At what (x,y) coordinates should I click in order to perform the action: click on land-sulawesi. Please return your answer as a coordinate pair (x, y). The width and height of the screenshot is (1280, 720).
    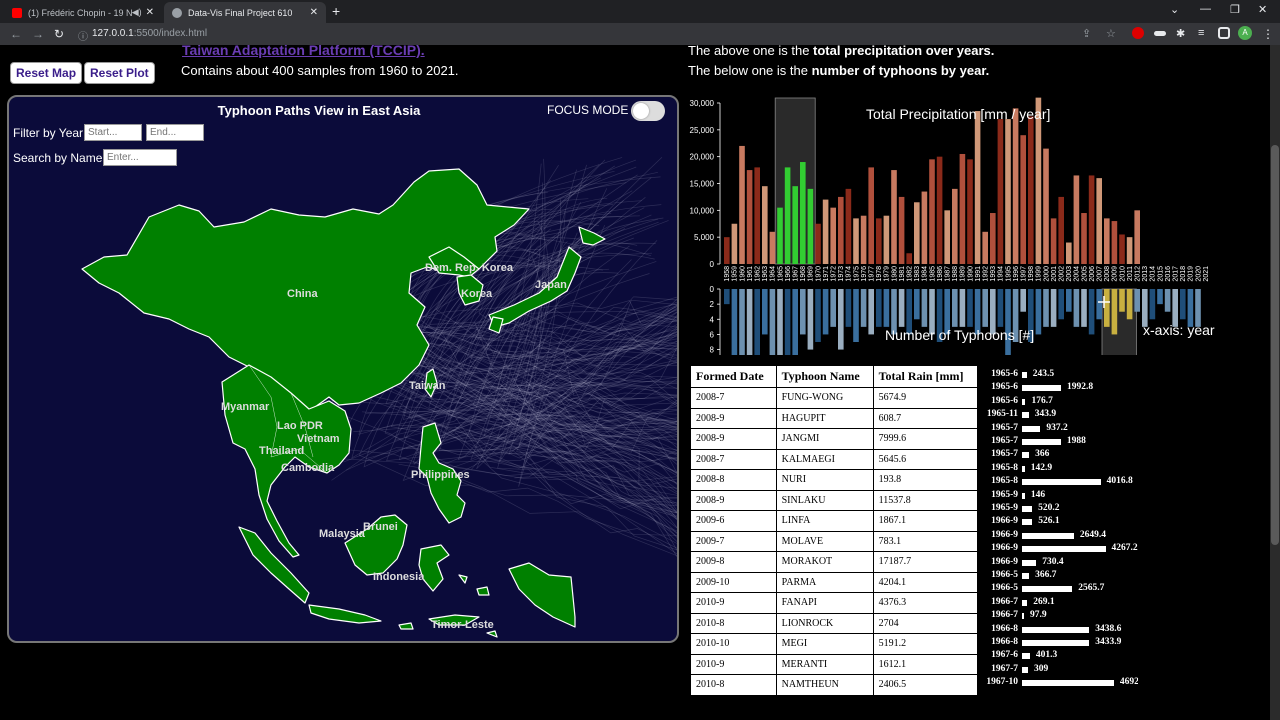
    Looking at the image, I should click on (434, 568).